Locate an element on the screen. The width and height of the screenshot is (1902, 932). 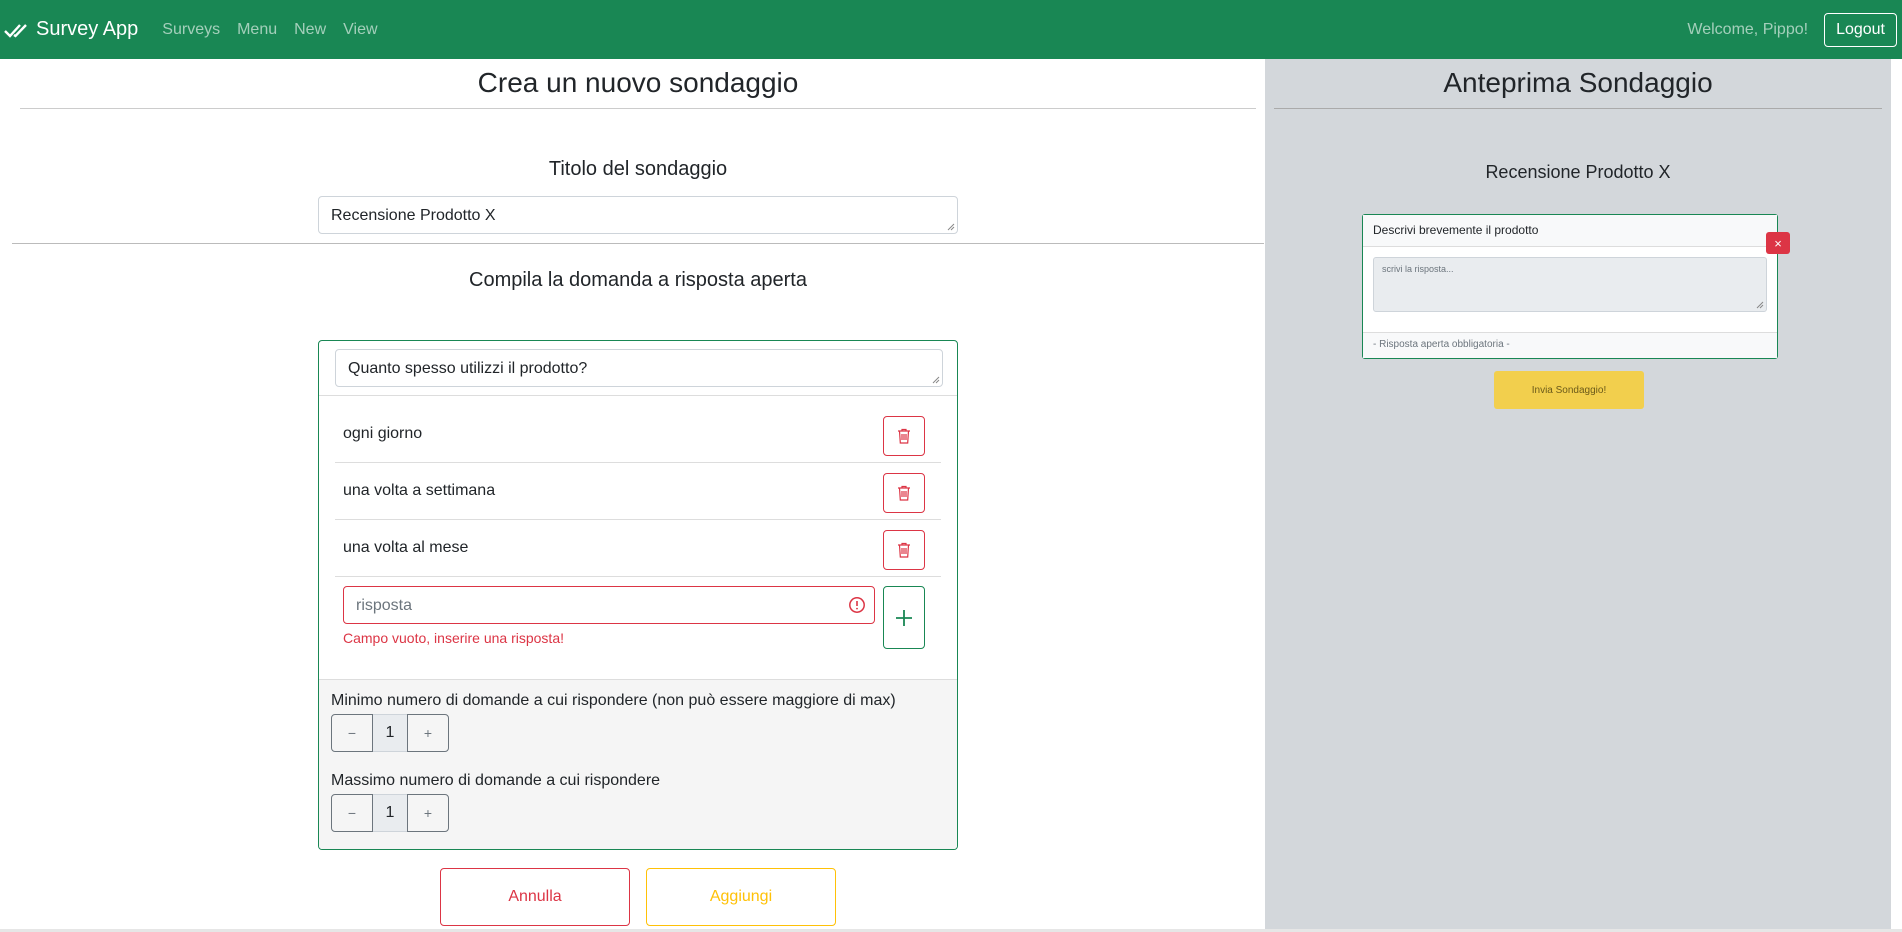
check-all-icon is located at coordinates (15, 30).